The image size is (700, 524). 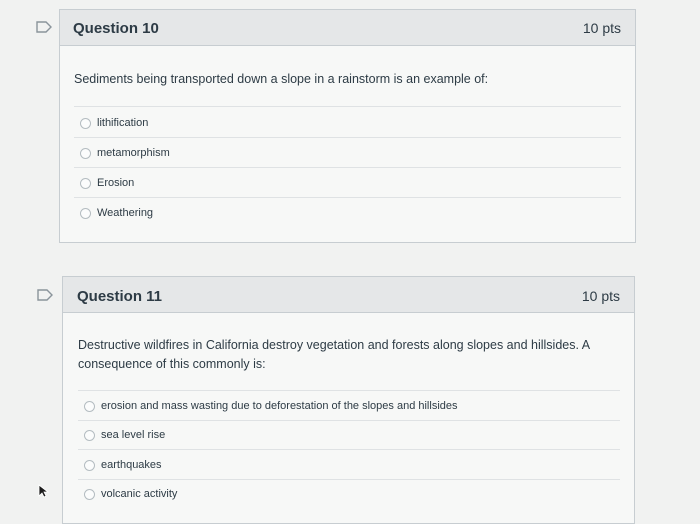 What do you see at coordinates (125, 213) in the screenshot?
I see `answer-label: Weathering` at bounding box center [125, 213].